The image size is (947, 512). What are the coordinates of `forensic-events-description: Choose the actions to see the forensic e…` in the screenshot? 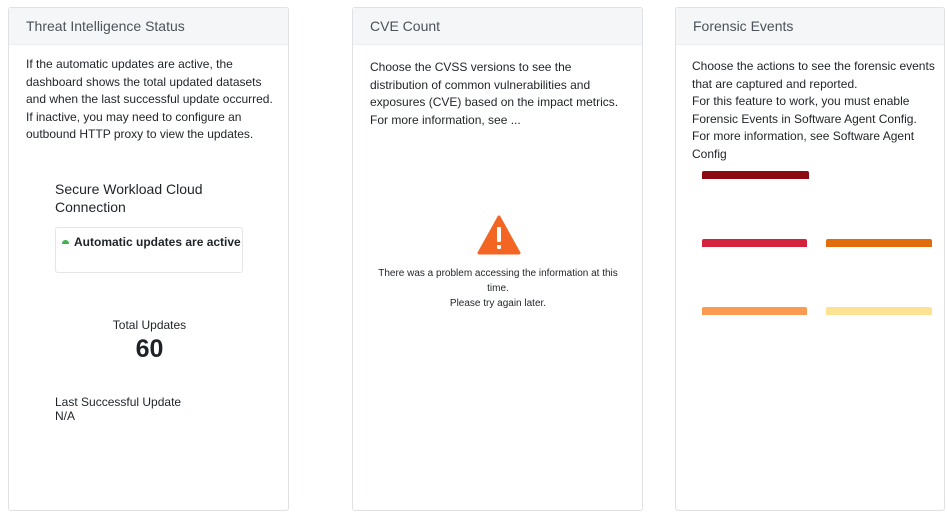 It's located at (816, 111).